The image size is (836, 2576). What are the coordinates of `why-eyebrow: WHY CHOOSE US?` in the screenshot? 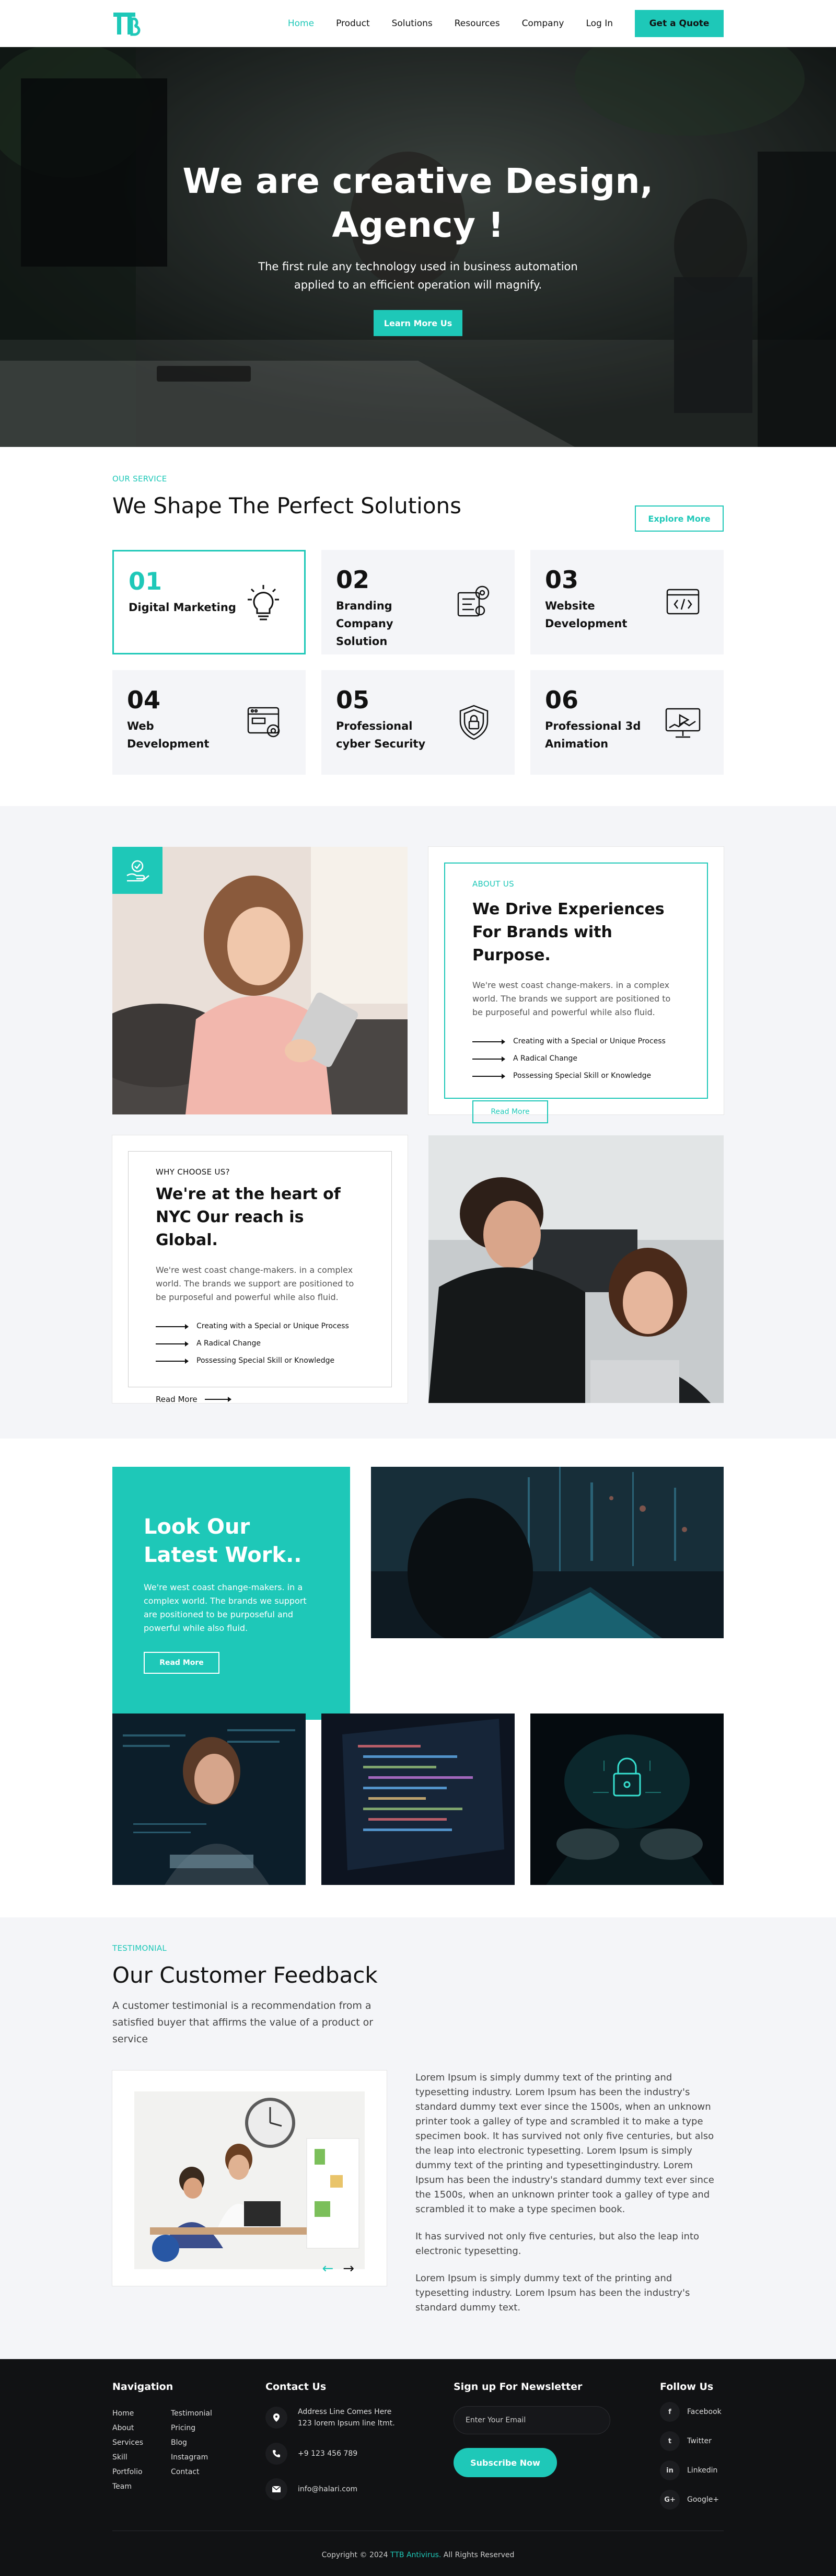 It's located at (193, 1172).